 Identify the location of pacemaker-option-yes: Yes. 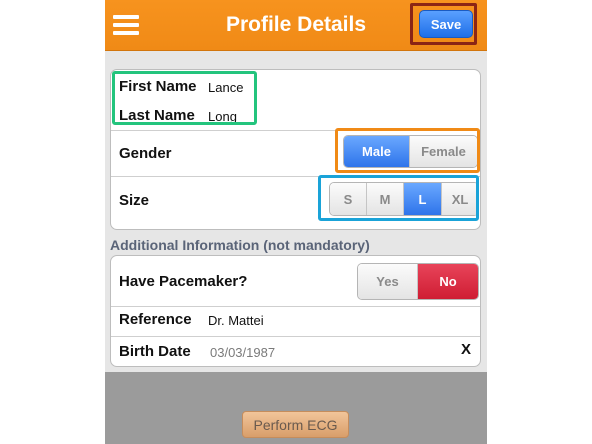
(388, 281).